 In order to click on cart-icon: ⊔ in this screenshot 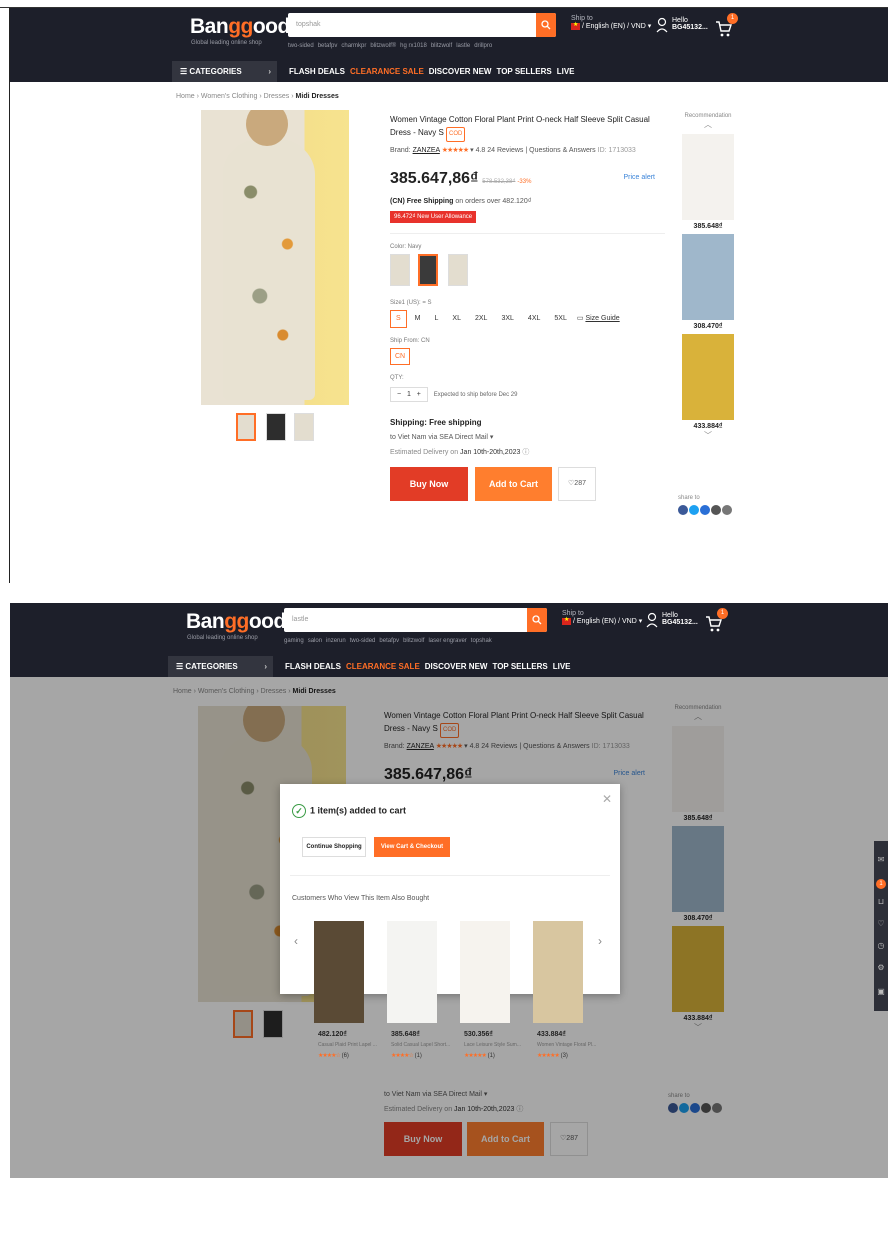, I will do `click(881, 902)`.